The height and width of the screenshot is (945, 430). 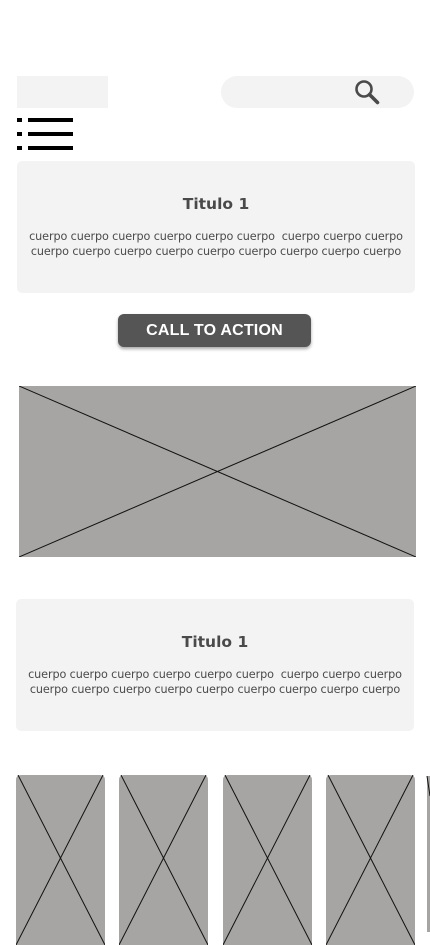 What do you see at coordinates (317, 92) in the screenshot?
I see `search-bar` at bounding box center [317, 92].